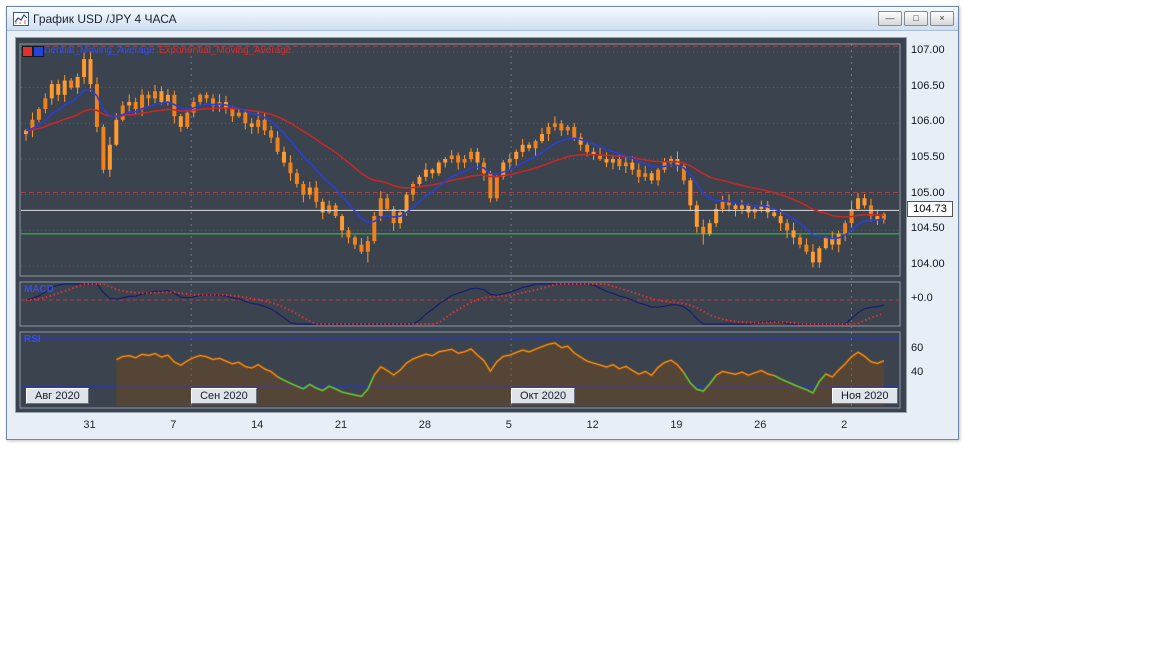 This screenshot has width=1152, height=648. What do you see at coordinates (341, 425) in the screenshot?
I see `week-label: 21` at bounding box center [341, 425].